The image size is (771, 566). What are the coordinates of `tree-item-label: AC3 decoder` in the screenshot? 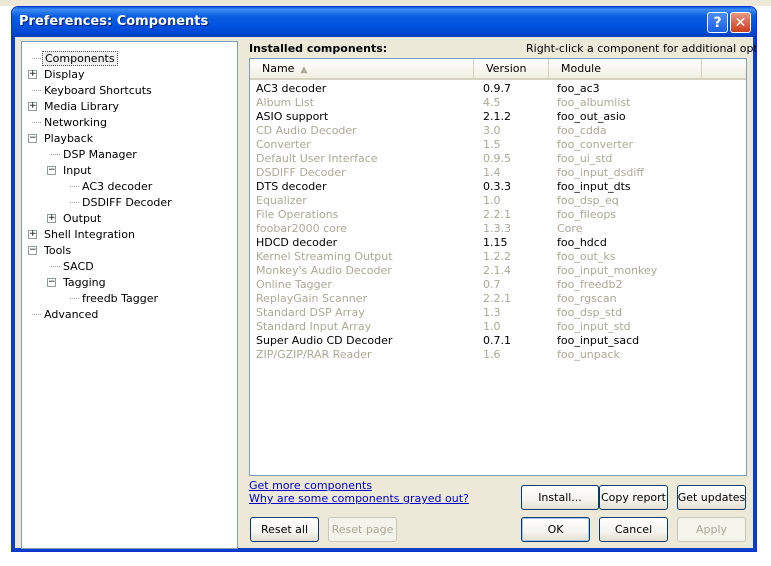 It's located at (117, 186).